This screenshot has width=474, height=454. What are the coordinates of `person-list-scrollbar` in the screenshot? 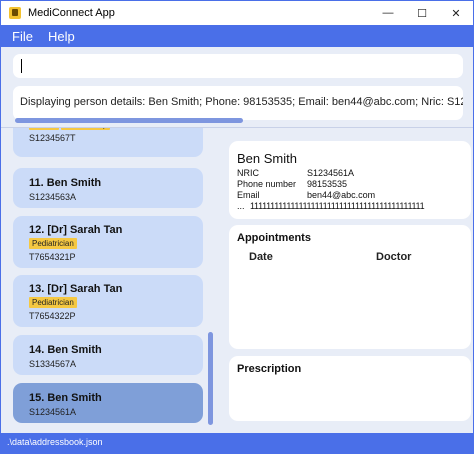 It's located at (210, 378).